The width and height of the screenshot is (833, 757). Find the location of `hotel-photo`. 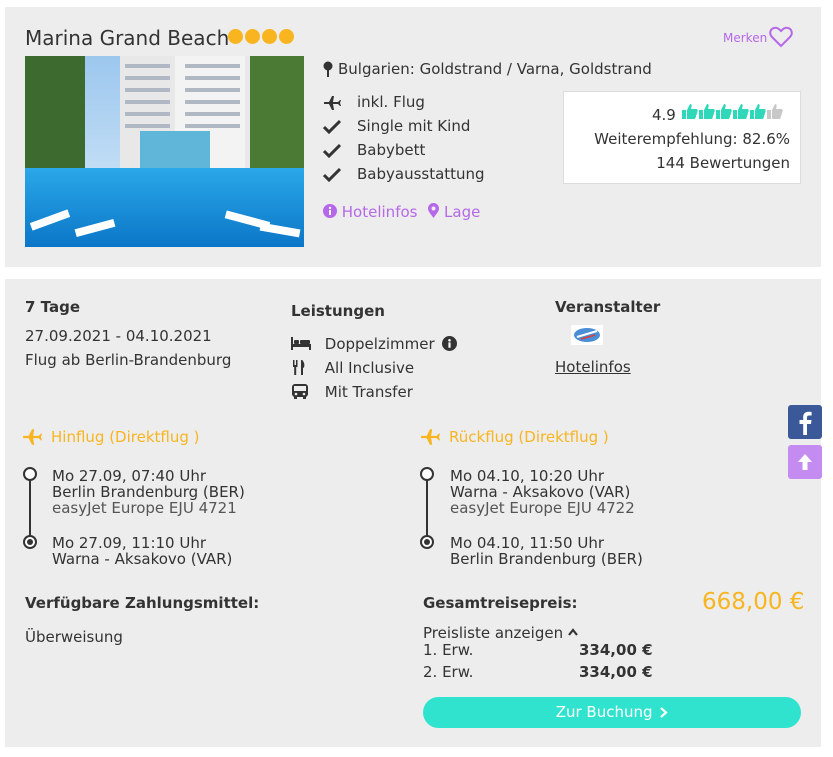

hotel-photo is located at coordinates (164, 151).